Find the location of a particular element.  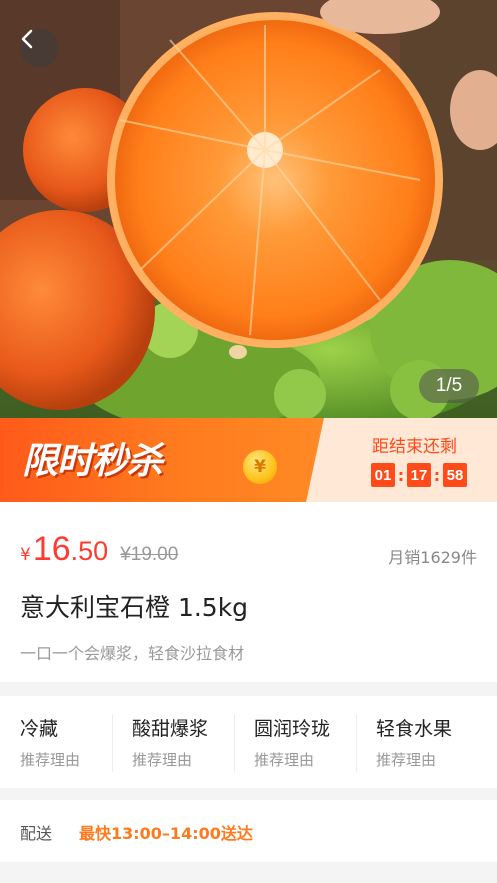

tag-name: 轻食水果 is located at coordinates (414, 729).